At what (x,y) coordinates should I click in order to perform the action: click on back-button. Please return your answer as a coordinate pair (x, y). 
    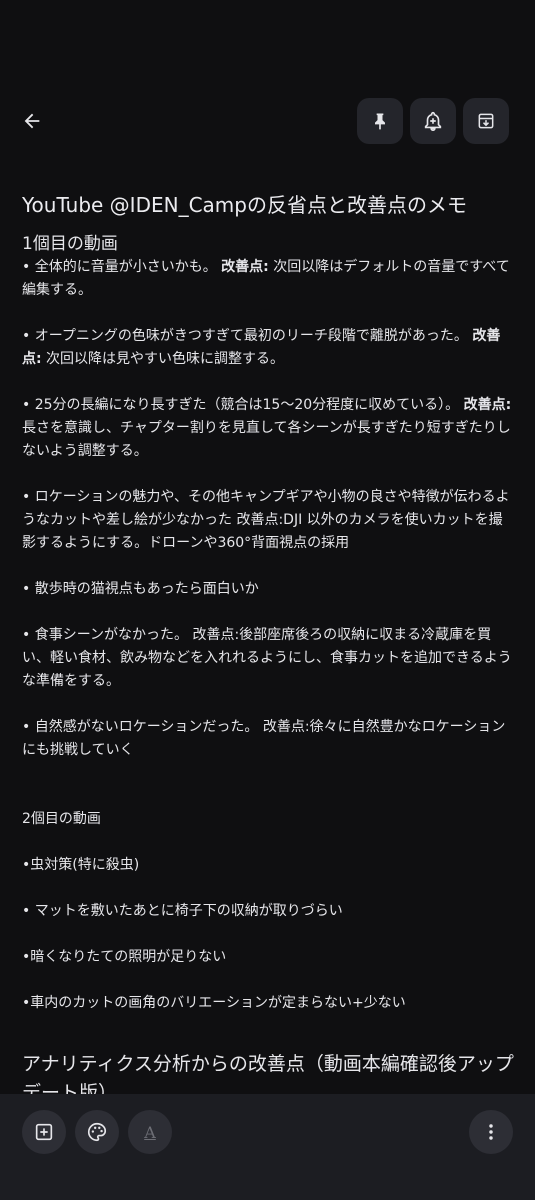
    Looking at the image, I should click on (32, 121).